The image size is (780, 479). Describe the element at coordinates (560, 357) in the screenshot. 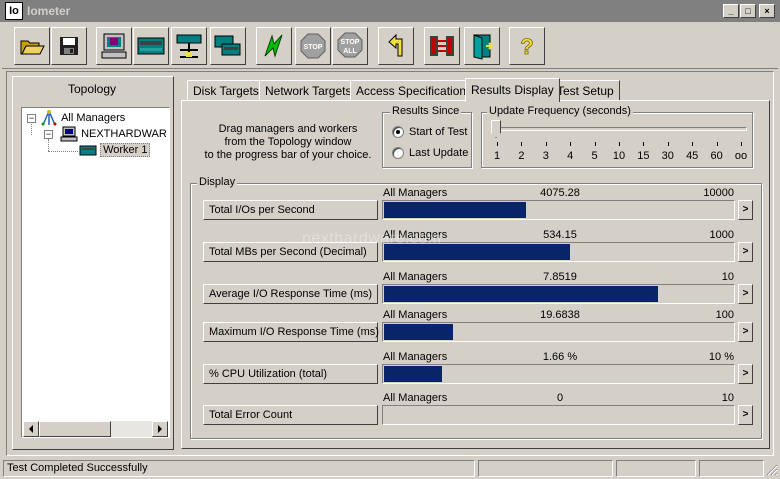

I see `metric-value: 1.66 %` at that location.